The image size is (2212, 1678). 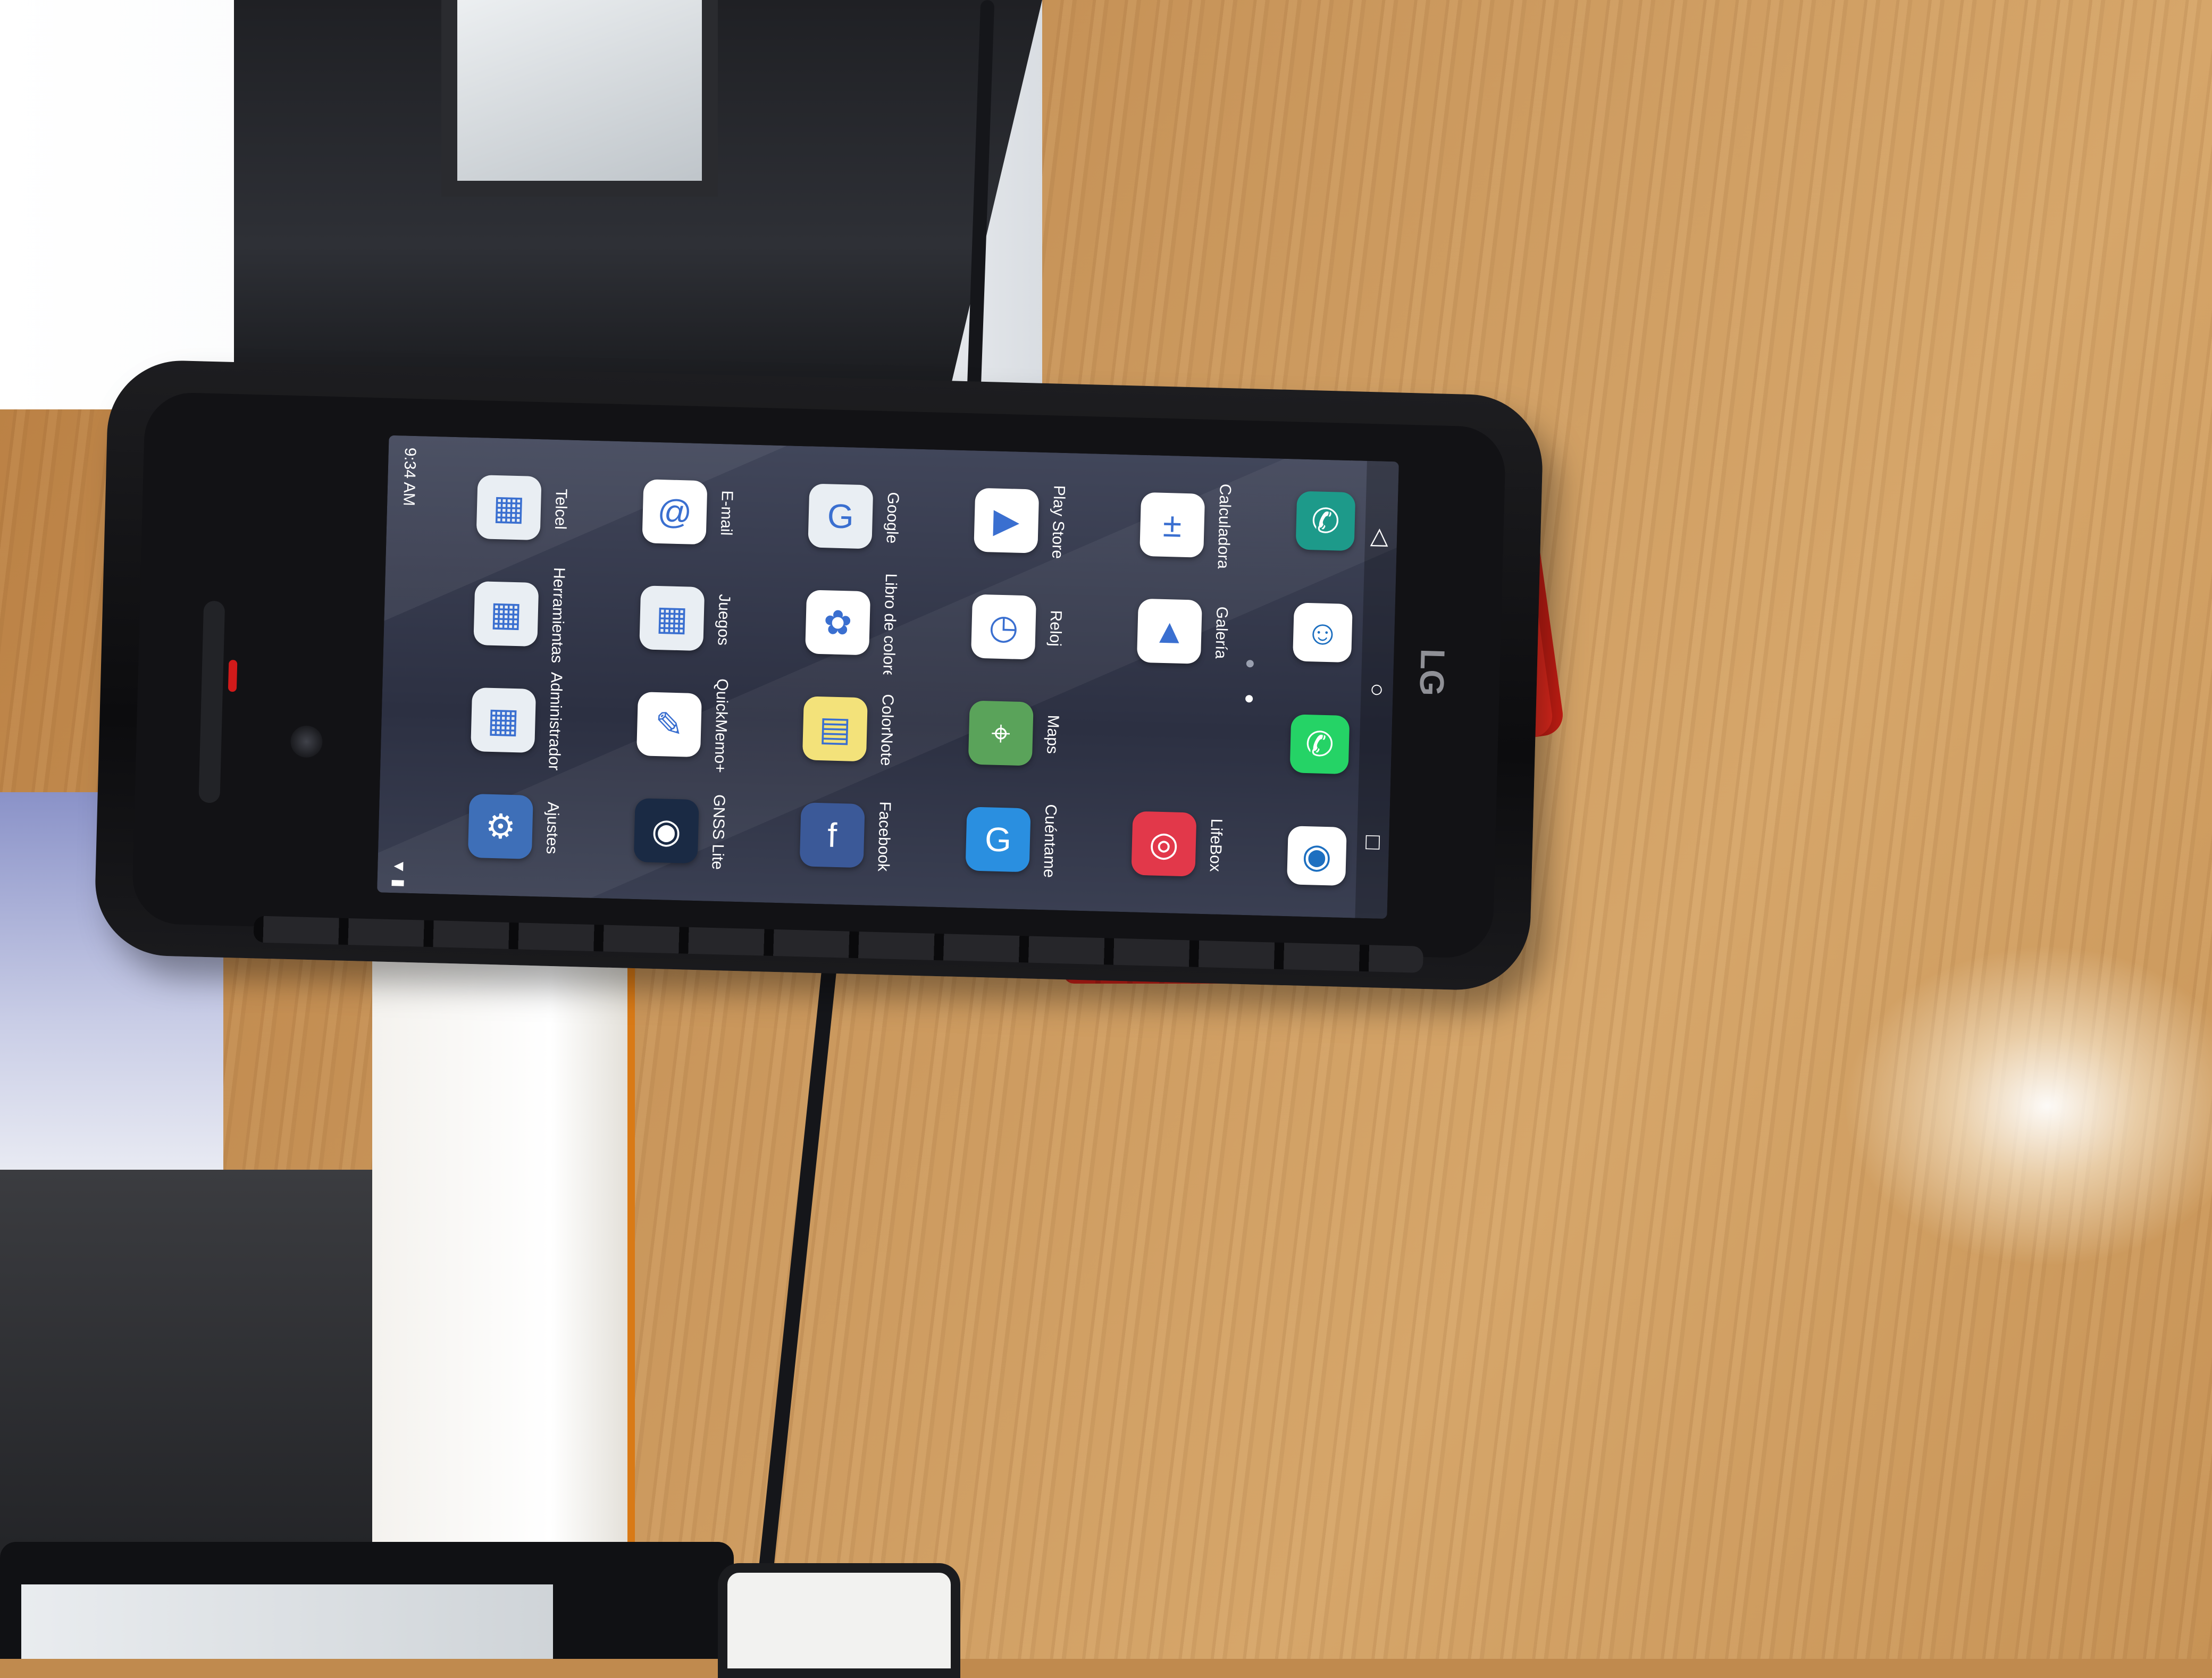 What do you see at coordinates (579, 90) in the screenshot?
I see `box` at bounding box center [579, 90].